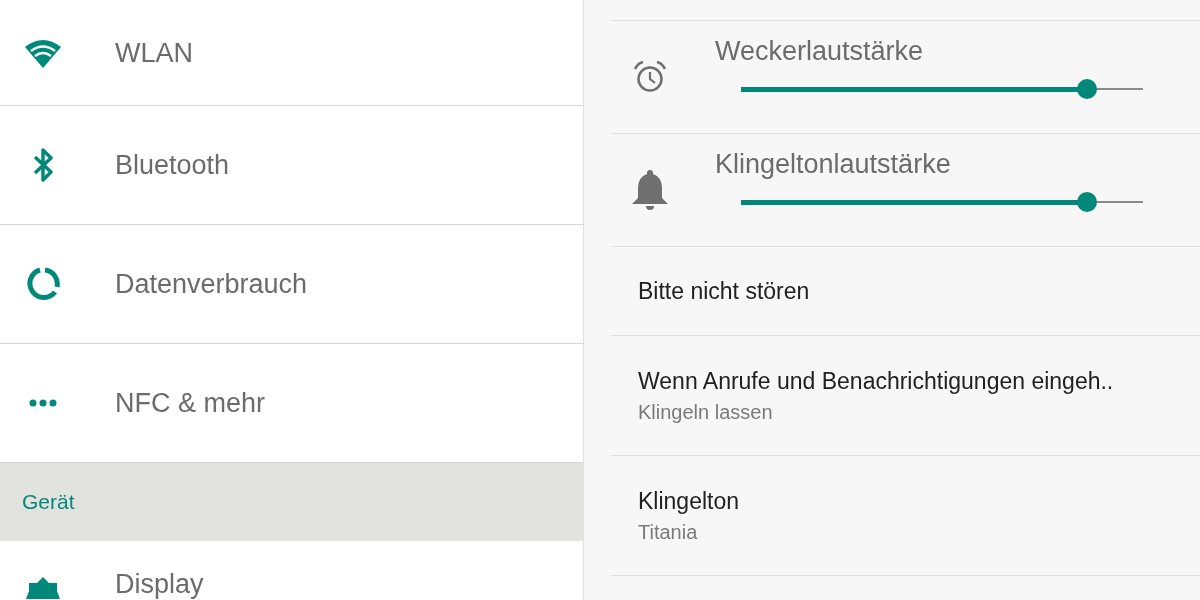 Image resolution: width=1200 pixels, height=600 pixels. What do you see at coordinates (291, 53) in the screenshot?
I see `settings-item: WLAN` at bounding box center [291, 53].